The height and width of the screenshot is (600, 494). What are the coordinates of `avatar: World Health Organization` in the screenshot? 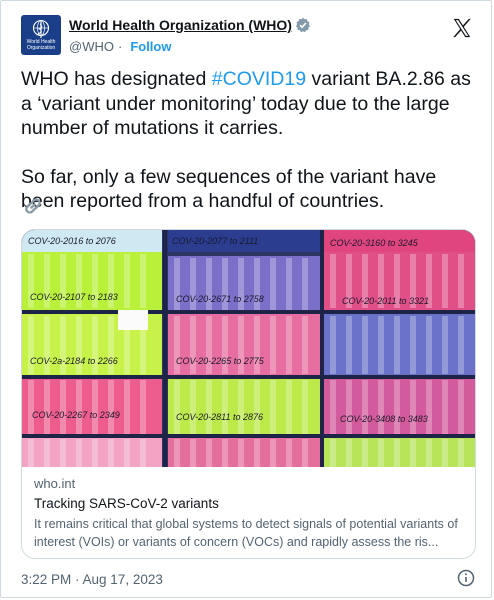 It's located at (41, 35).